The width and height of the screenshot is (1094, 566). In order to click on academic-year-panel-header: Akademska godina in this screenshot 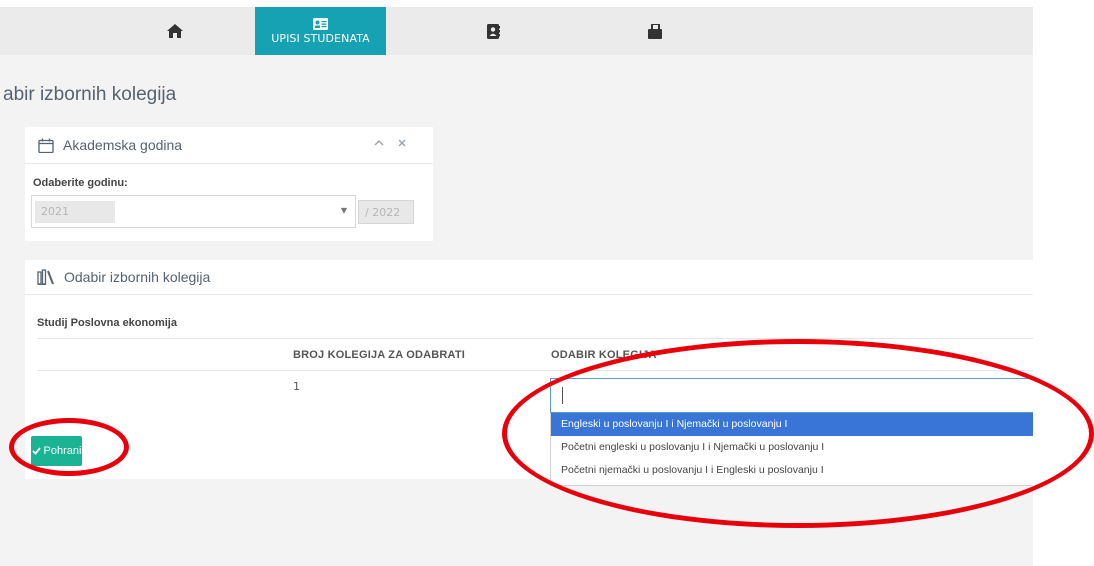, I will do `click(229, 145)`.